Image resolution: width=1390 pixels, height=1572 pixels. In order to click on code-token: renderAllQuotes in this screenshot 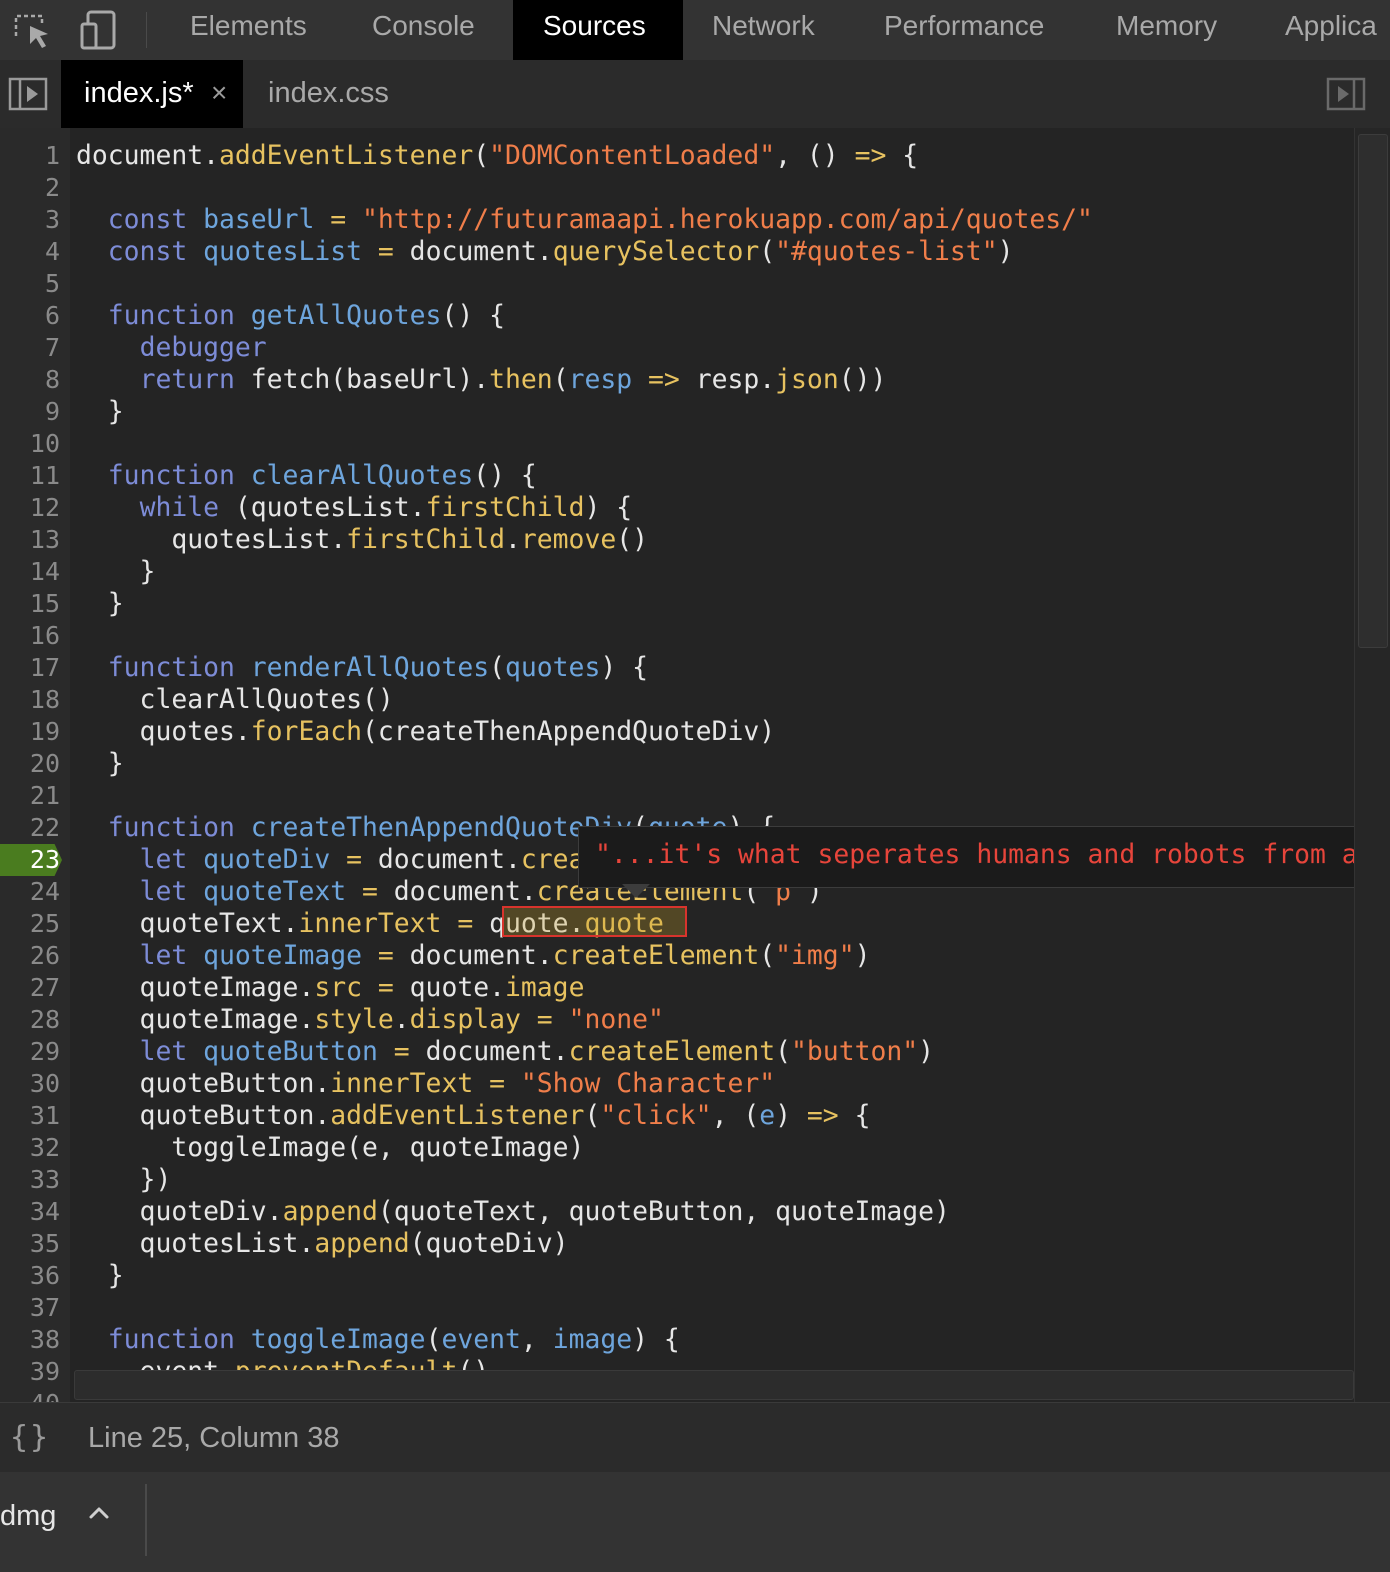, I will do `click(370, 667)`.